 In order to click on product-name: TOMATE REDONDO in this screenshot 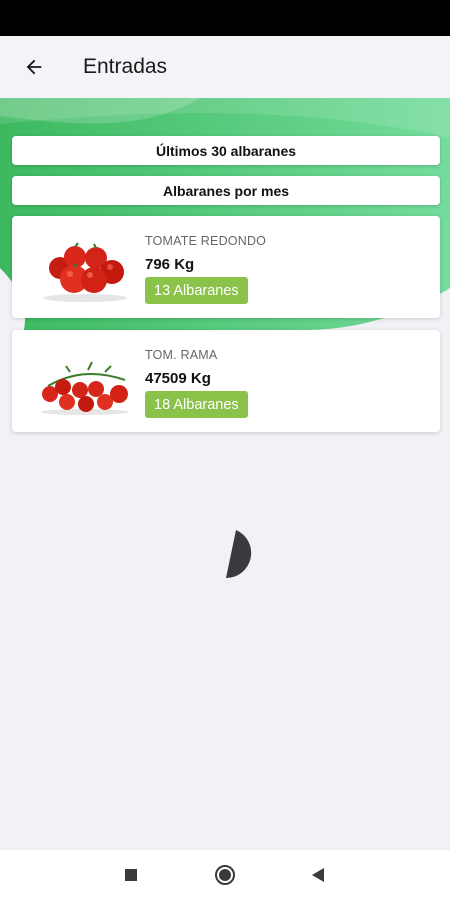, I will do `click(206, 241)`.